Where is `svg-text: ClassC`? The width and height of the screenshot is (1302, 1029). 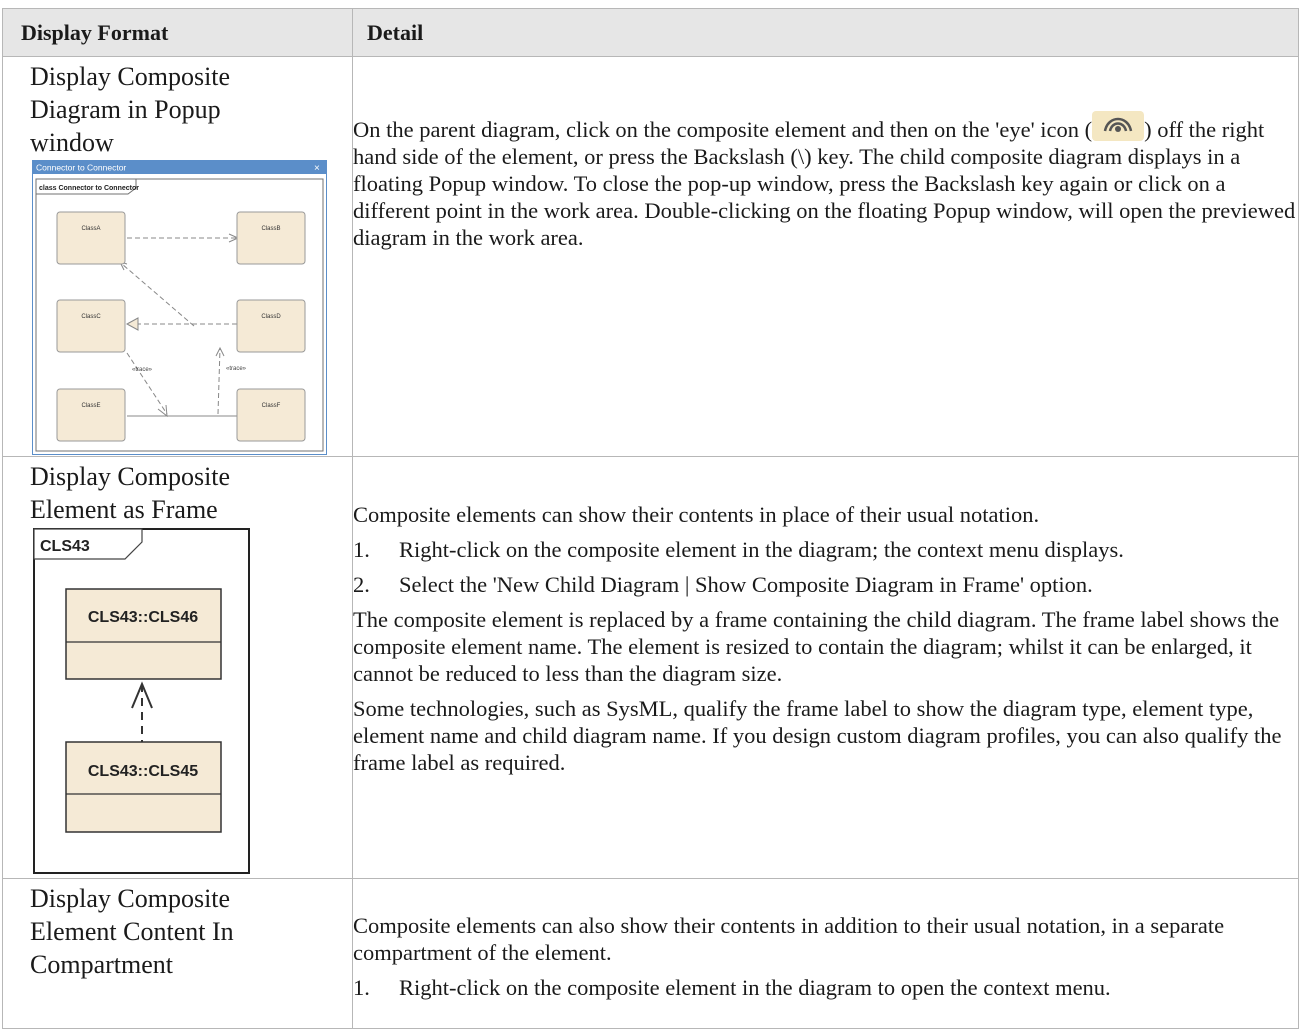
svg-text: ClassC is located at coordinates (91, 317).